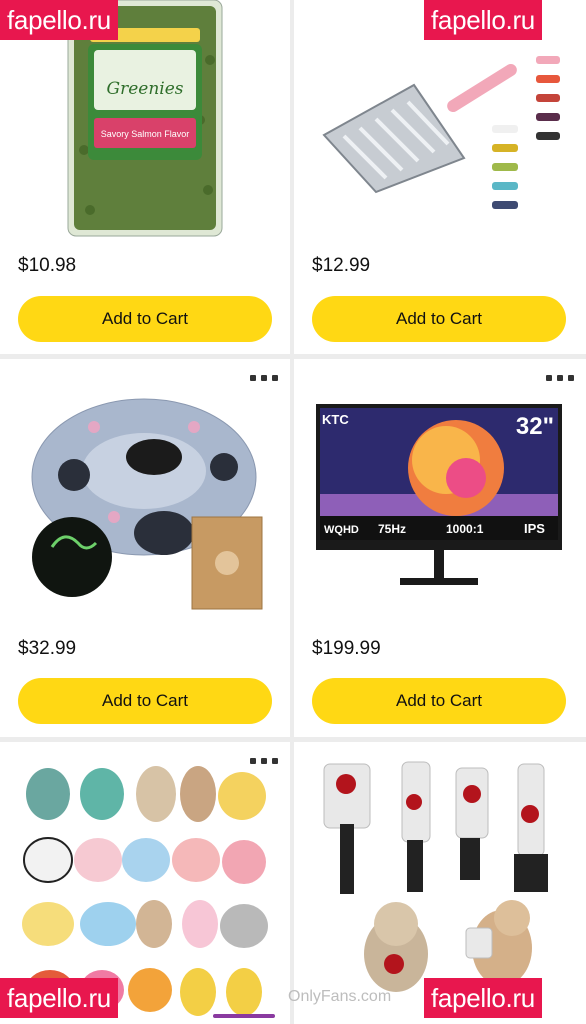 The height and width of the screenshot is (1024, 586). What do you see at coordinates (335, 419) in the screenshot?
I see `monitor-brand: KTC` at bounding box center [335, 419].